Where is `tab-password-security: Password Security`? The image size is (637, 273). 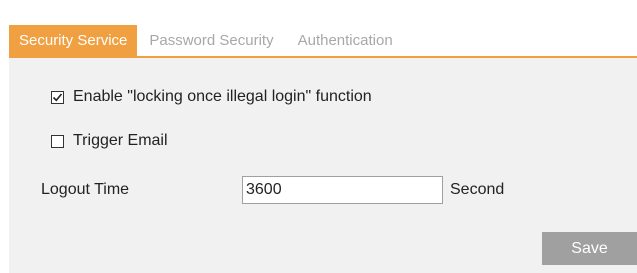 tab-password-security: Password Security is located at coordinates (211, 40).